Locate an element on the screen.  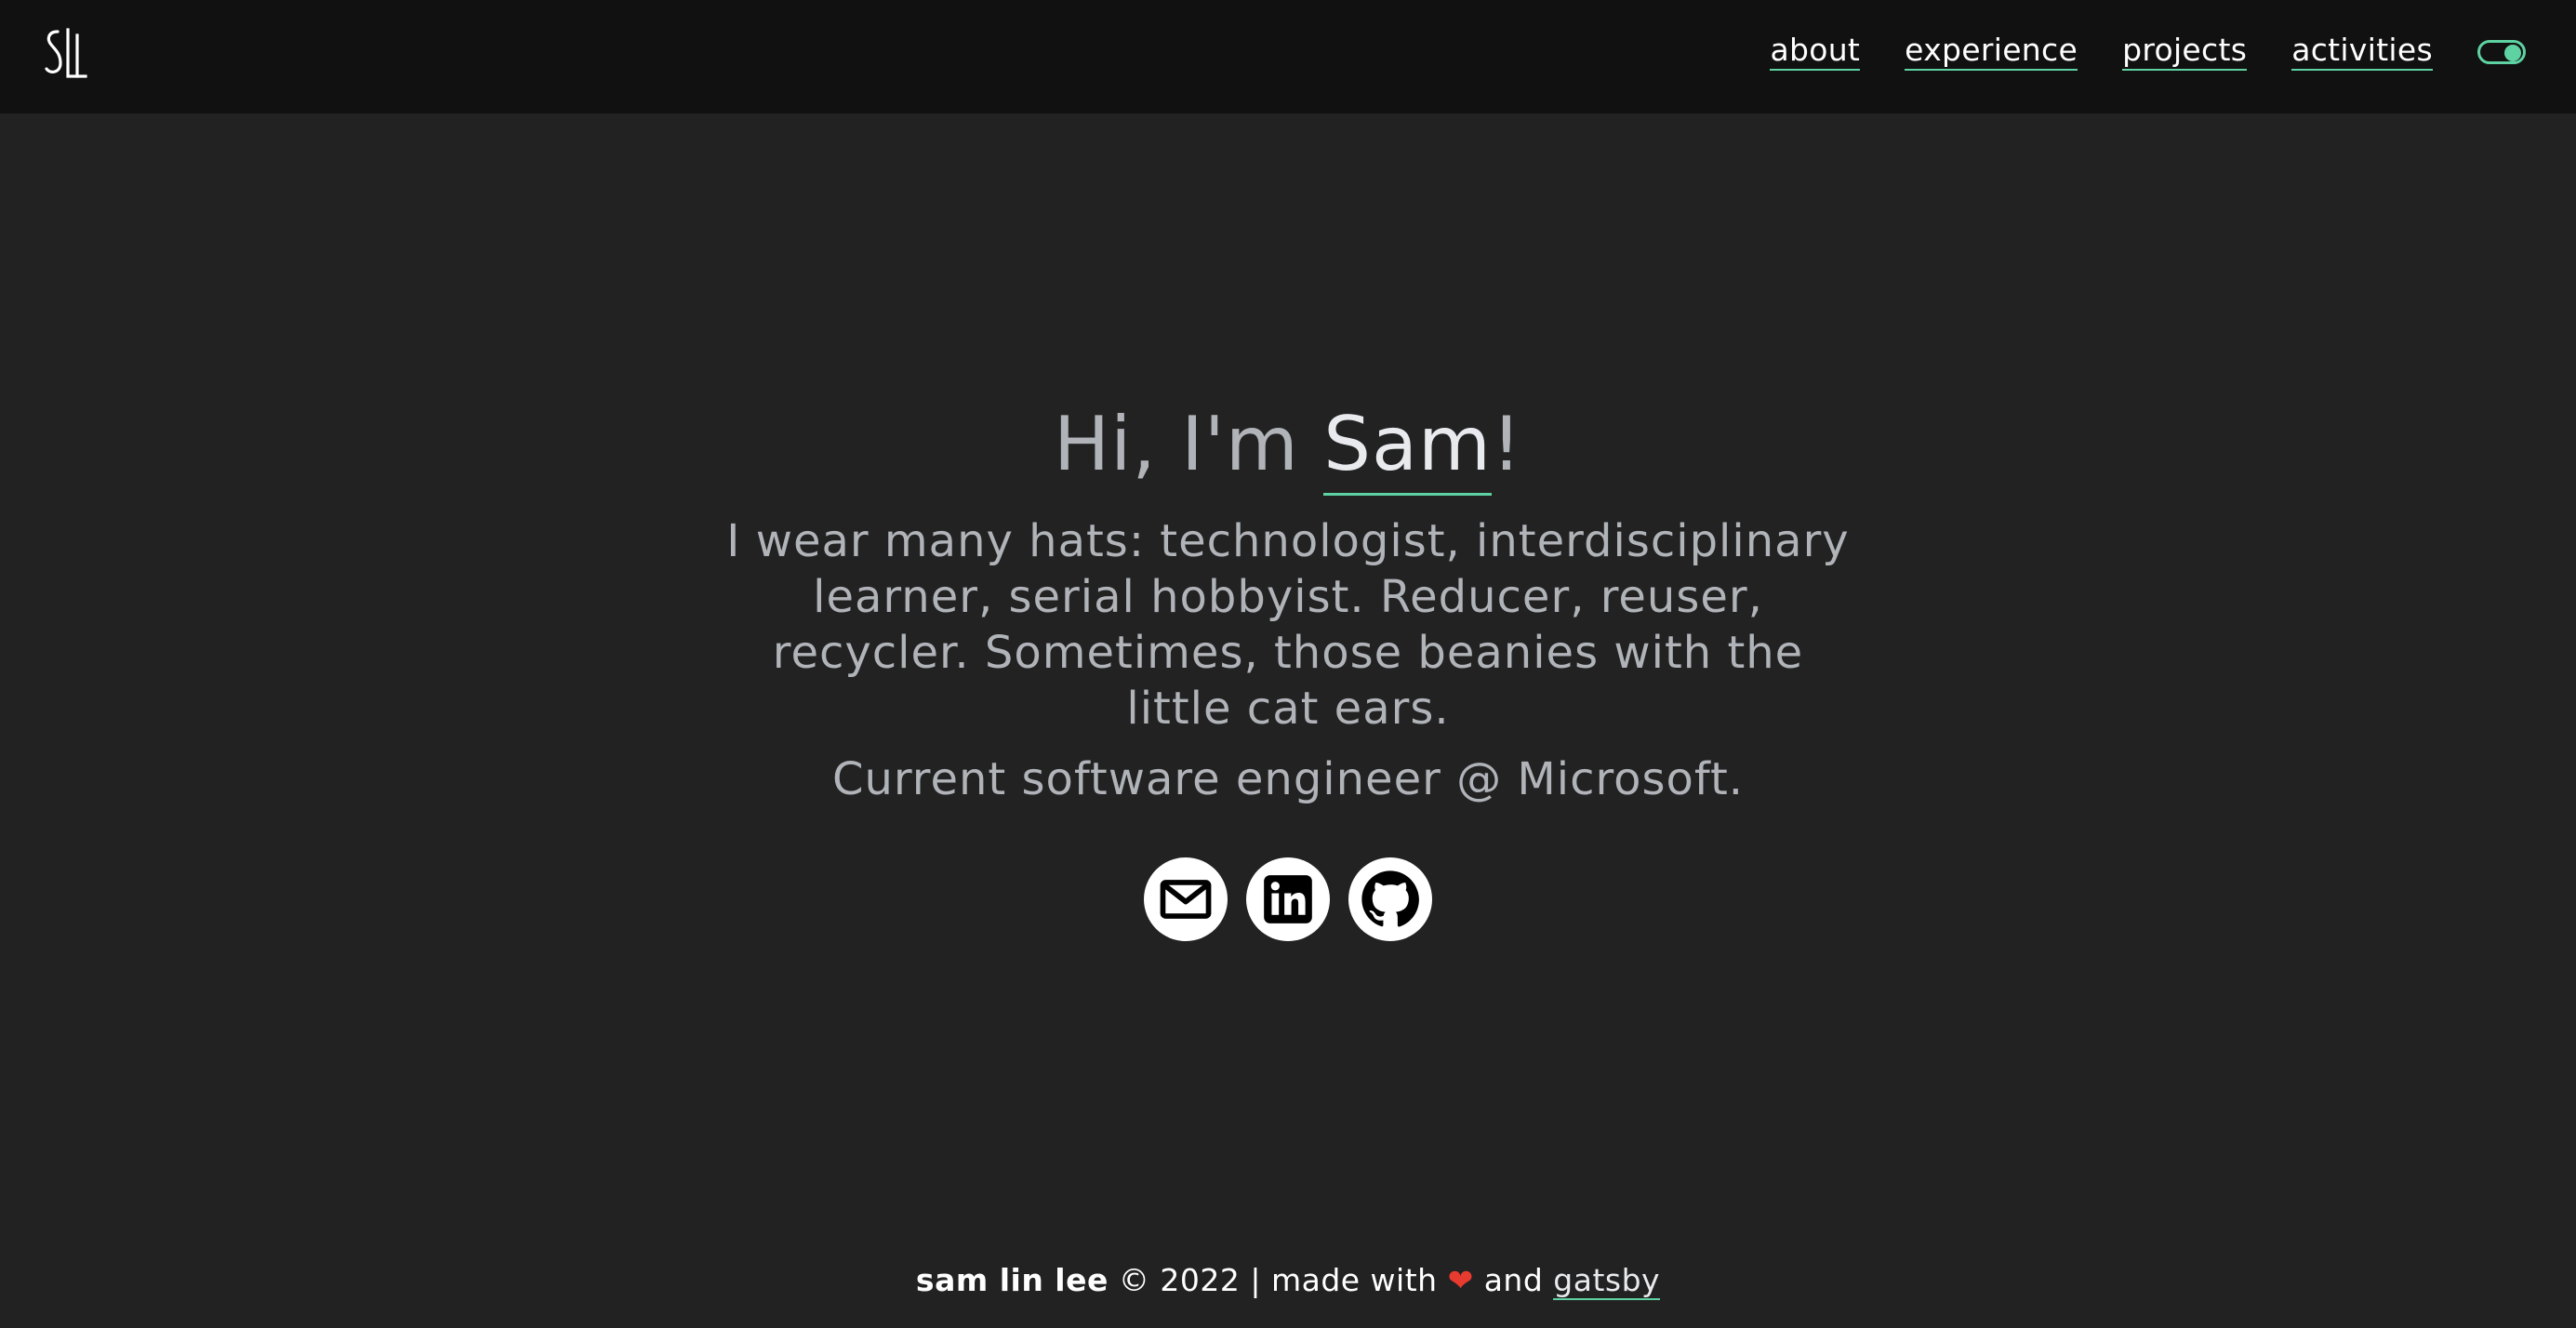
top-navigation-bar: about experience projects activities is located at coordinates (1288, 56).